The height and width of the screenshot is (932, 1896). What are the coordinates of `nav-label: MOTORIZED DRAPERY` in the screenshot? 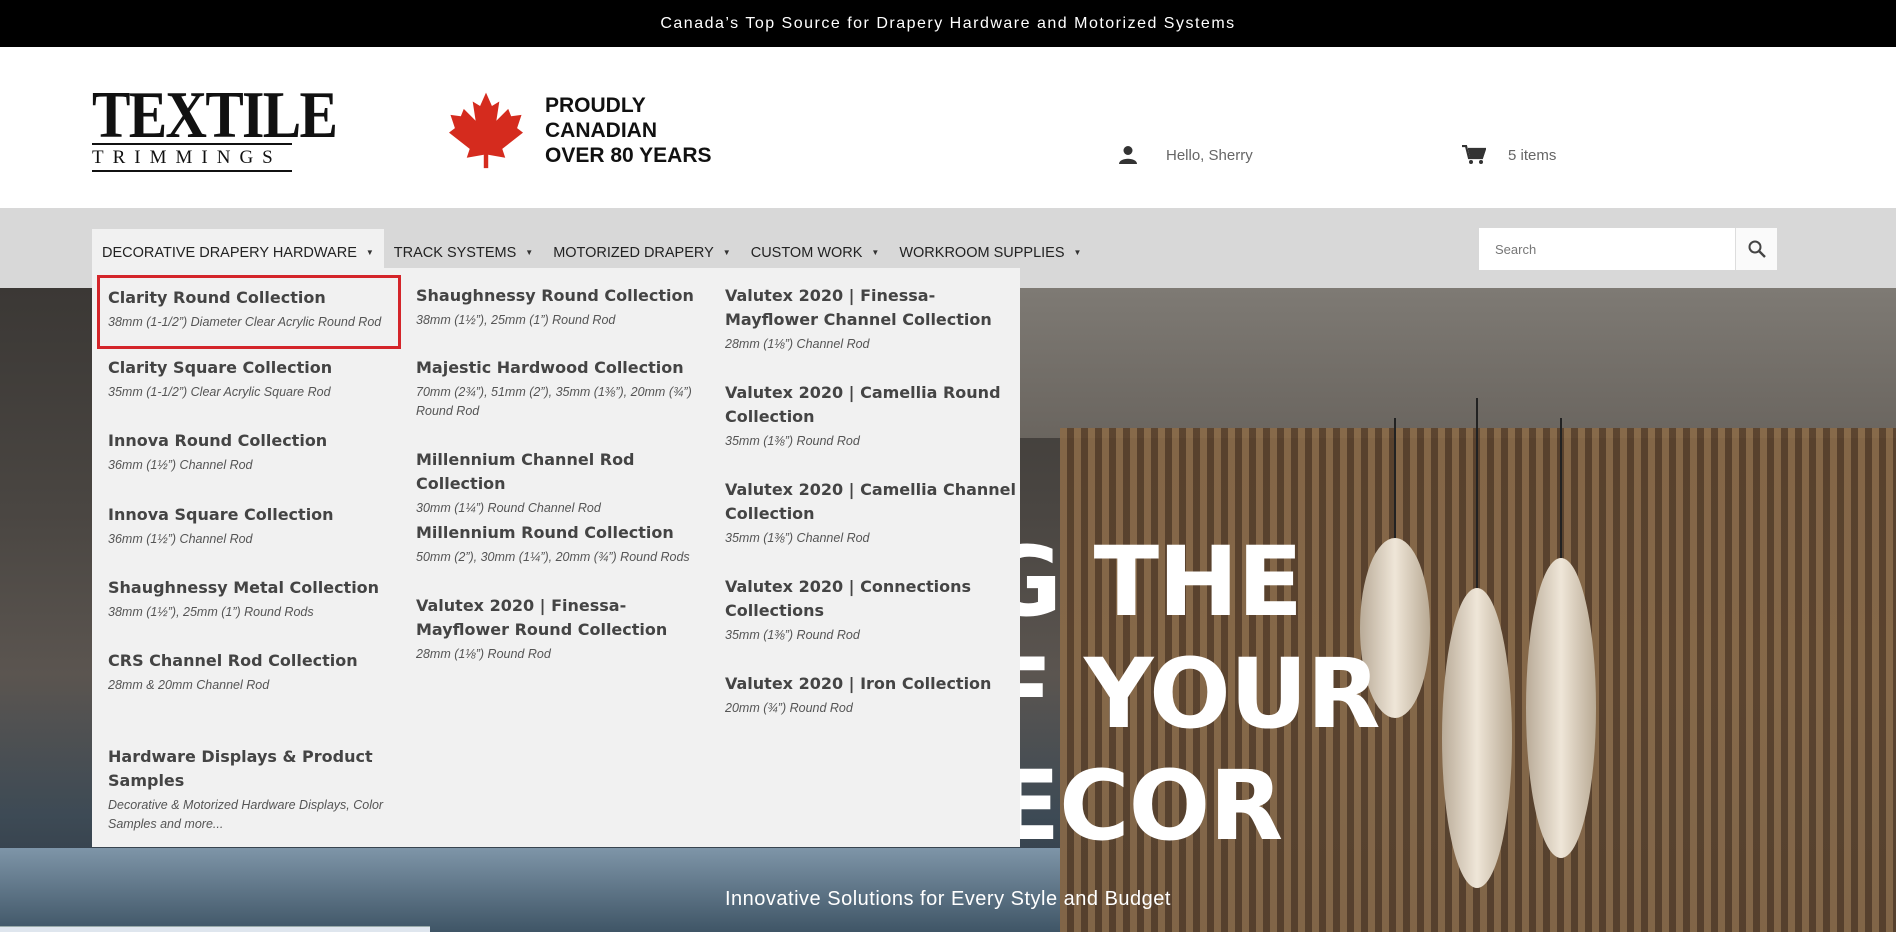 It's located at (633, 252).